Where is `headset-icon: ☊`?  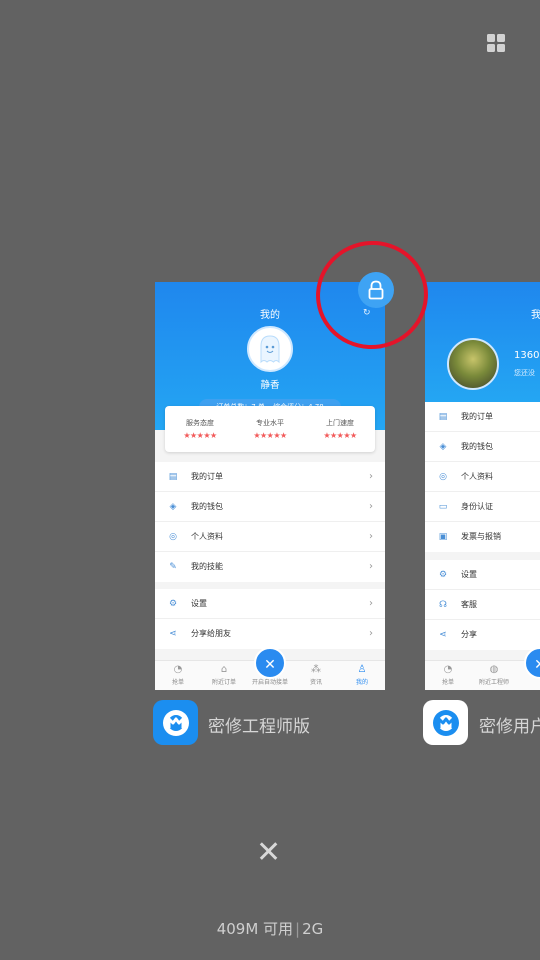
headset-icon: ☊ is located at coordinates (443, 605).